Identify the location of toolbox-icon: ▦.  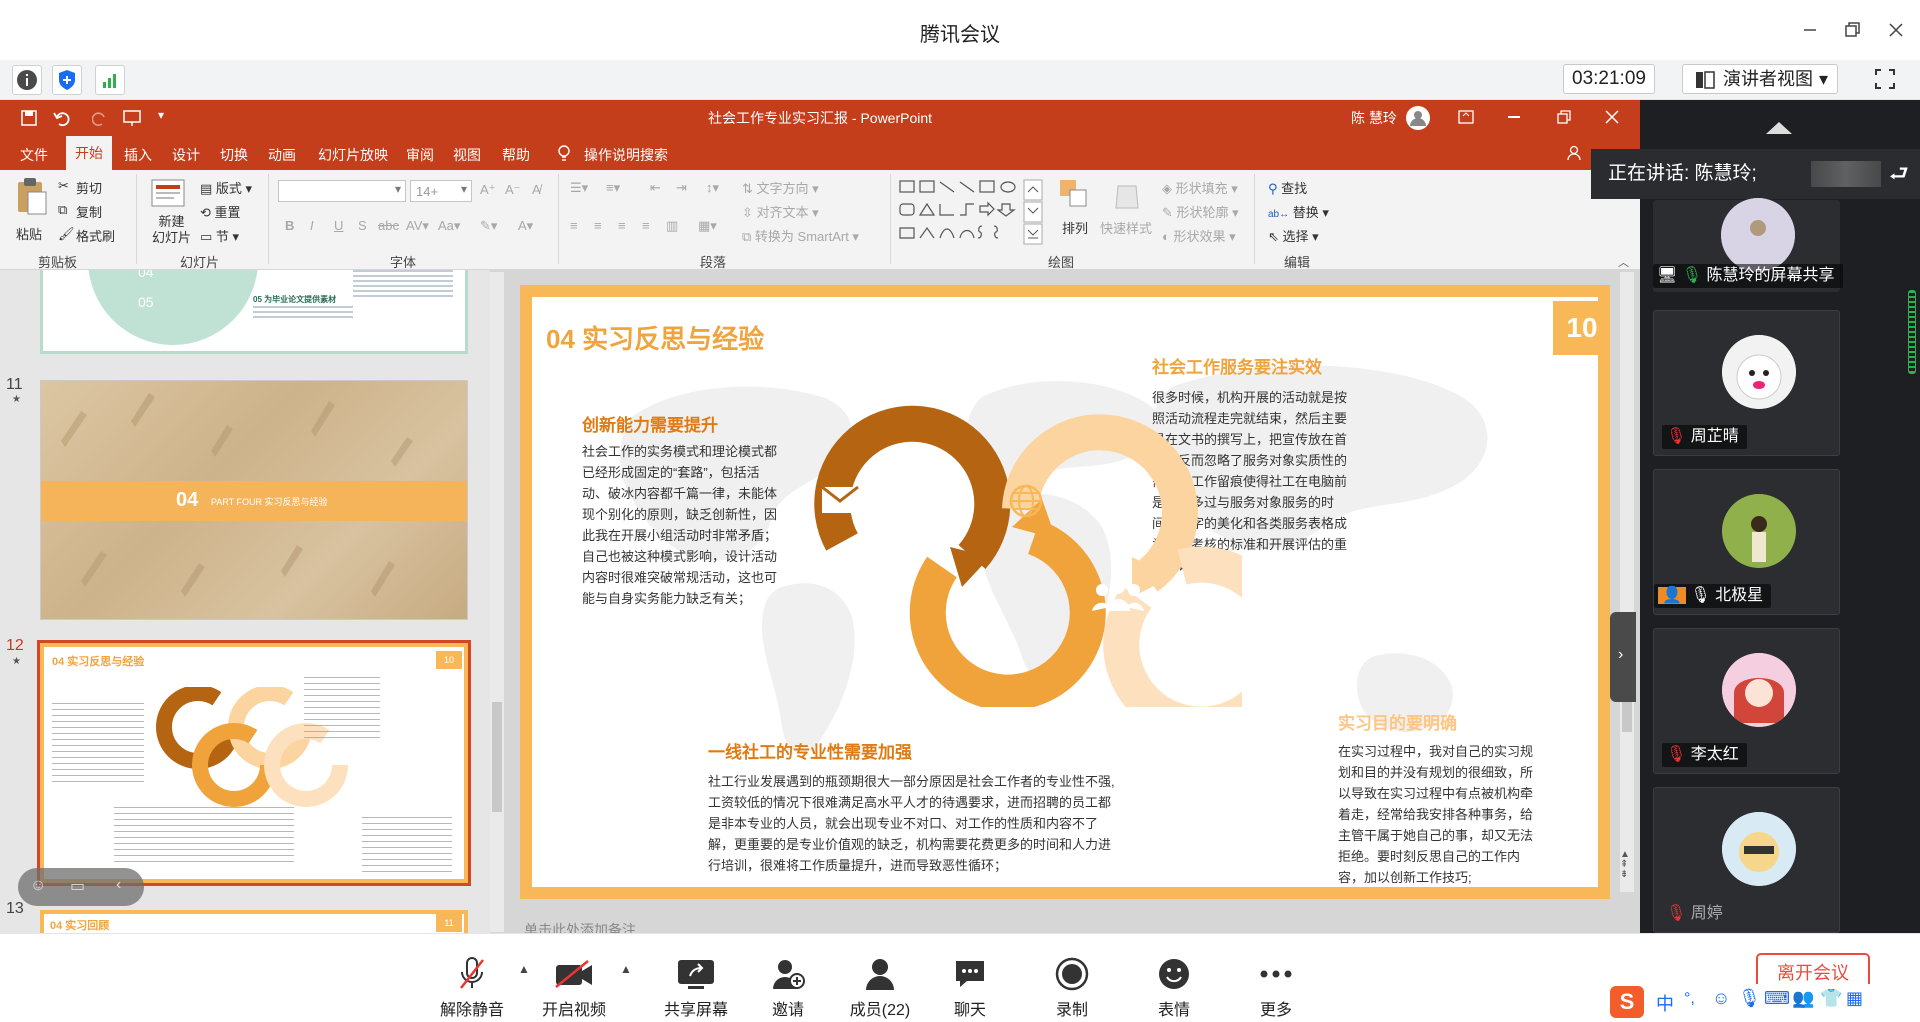
(1854, 998).